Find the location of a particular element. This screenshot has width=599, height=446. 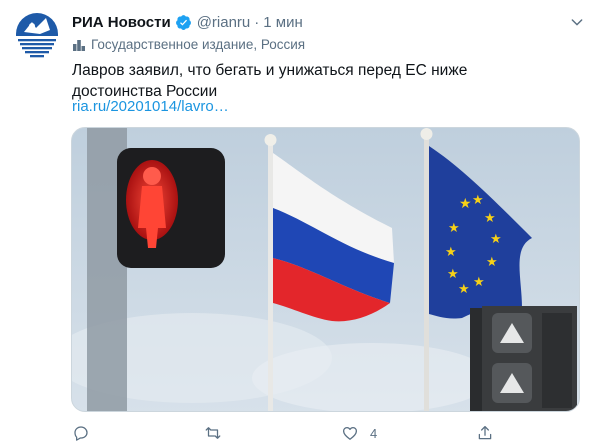

tweet-timestamp: 1 мин is located at coordinates (283, 22).